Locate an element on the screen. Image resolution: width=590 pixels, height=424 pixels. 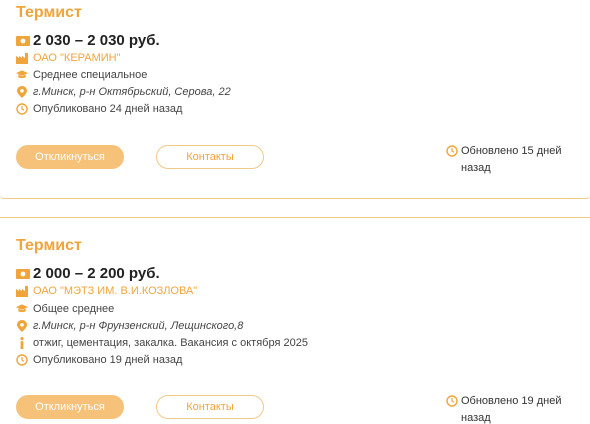
published-row: Опубликовано 19 дней назад is located at coordinates (99, 360).